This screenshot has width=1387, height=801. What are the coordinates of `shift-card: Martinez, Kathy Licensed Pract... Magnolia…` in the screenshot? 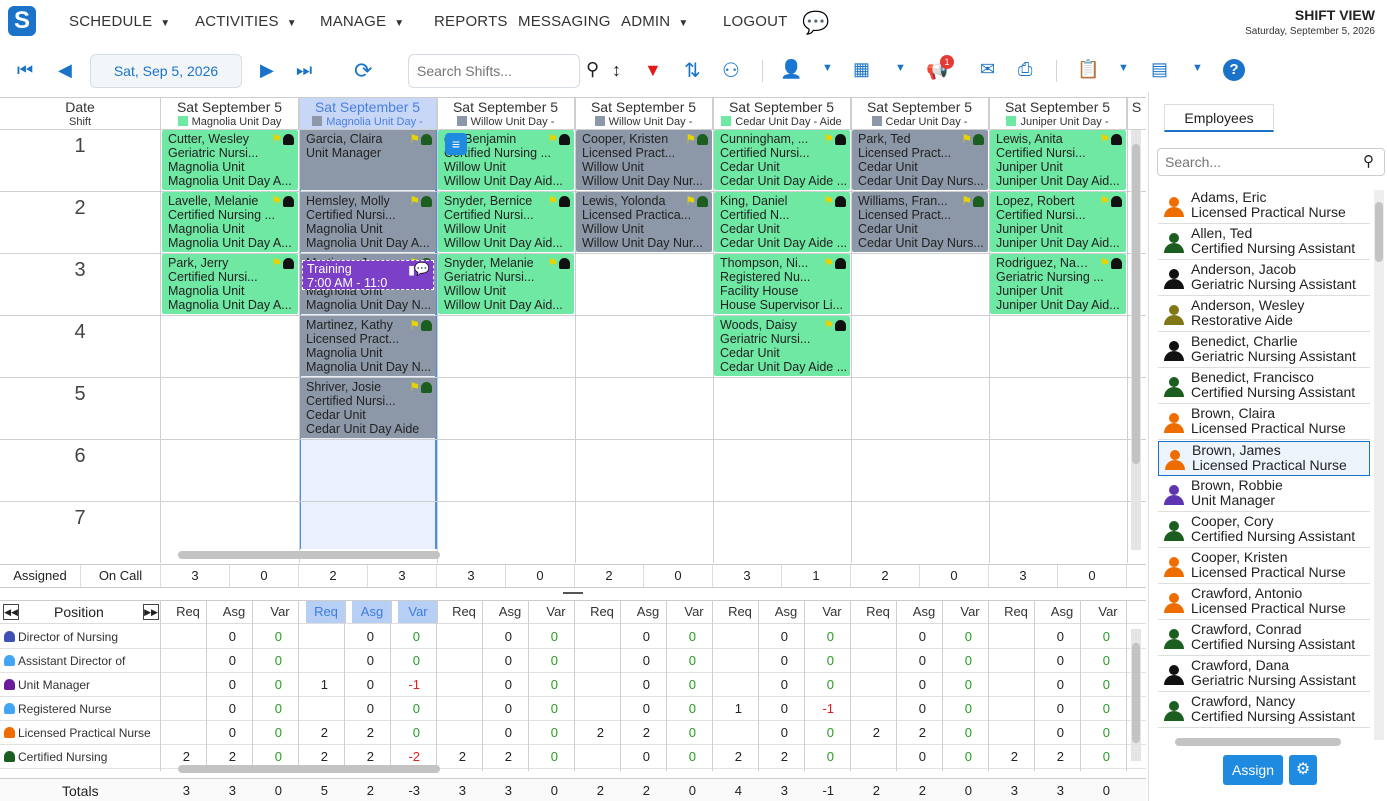 It's located at (368, 346).